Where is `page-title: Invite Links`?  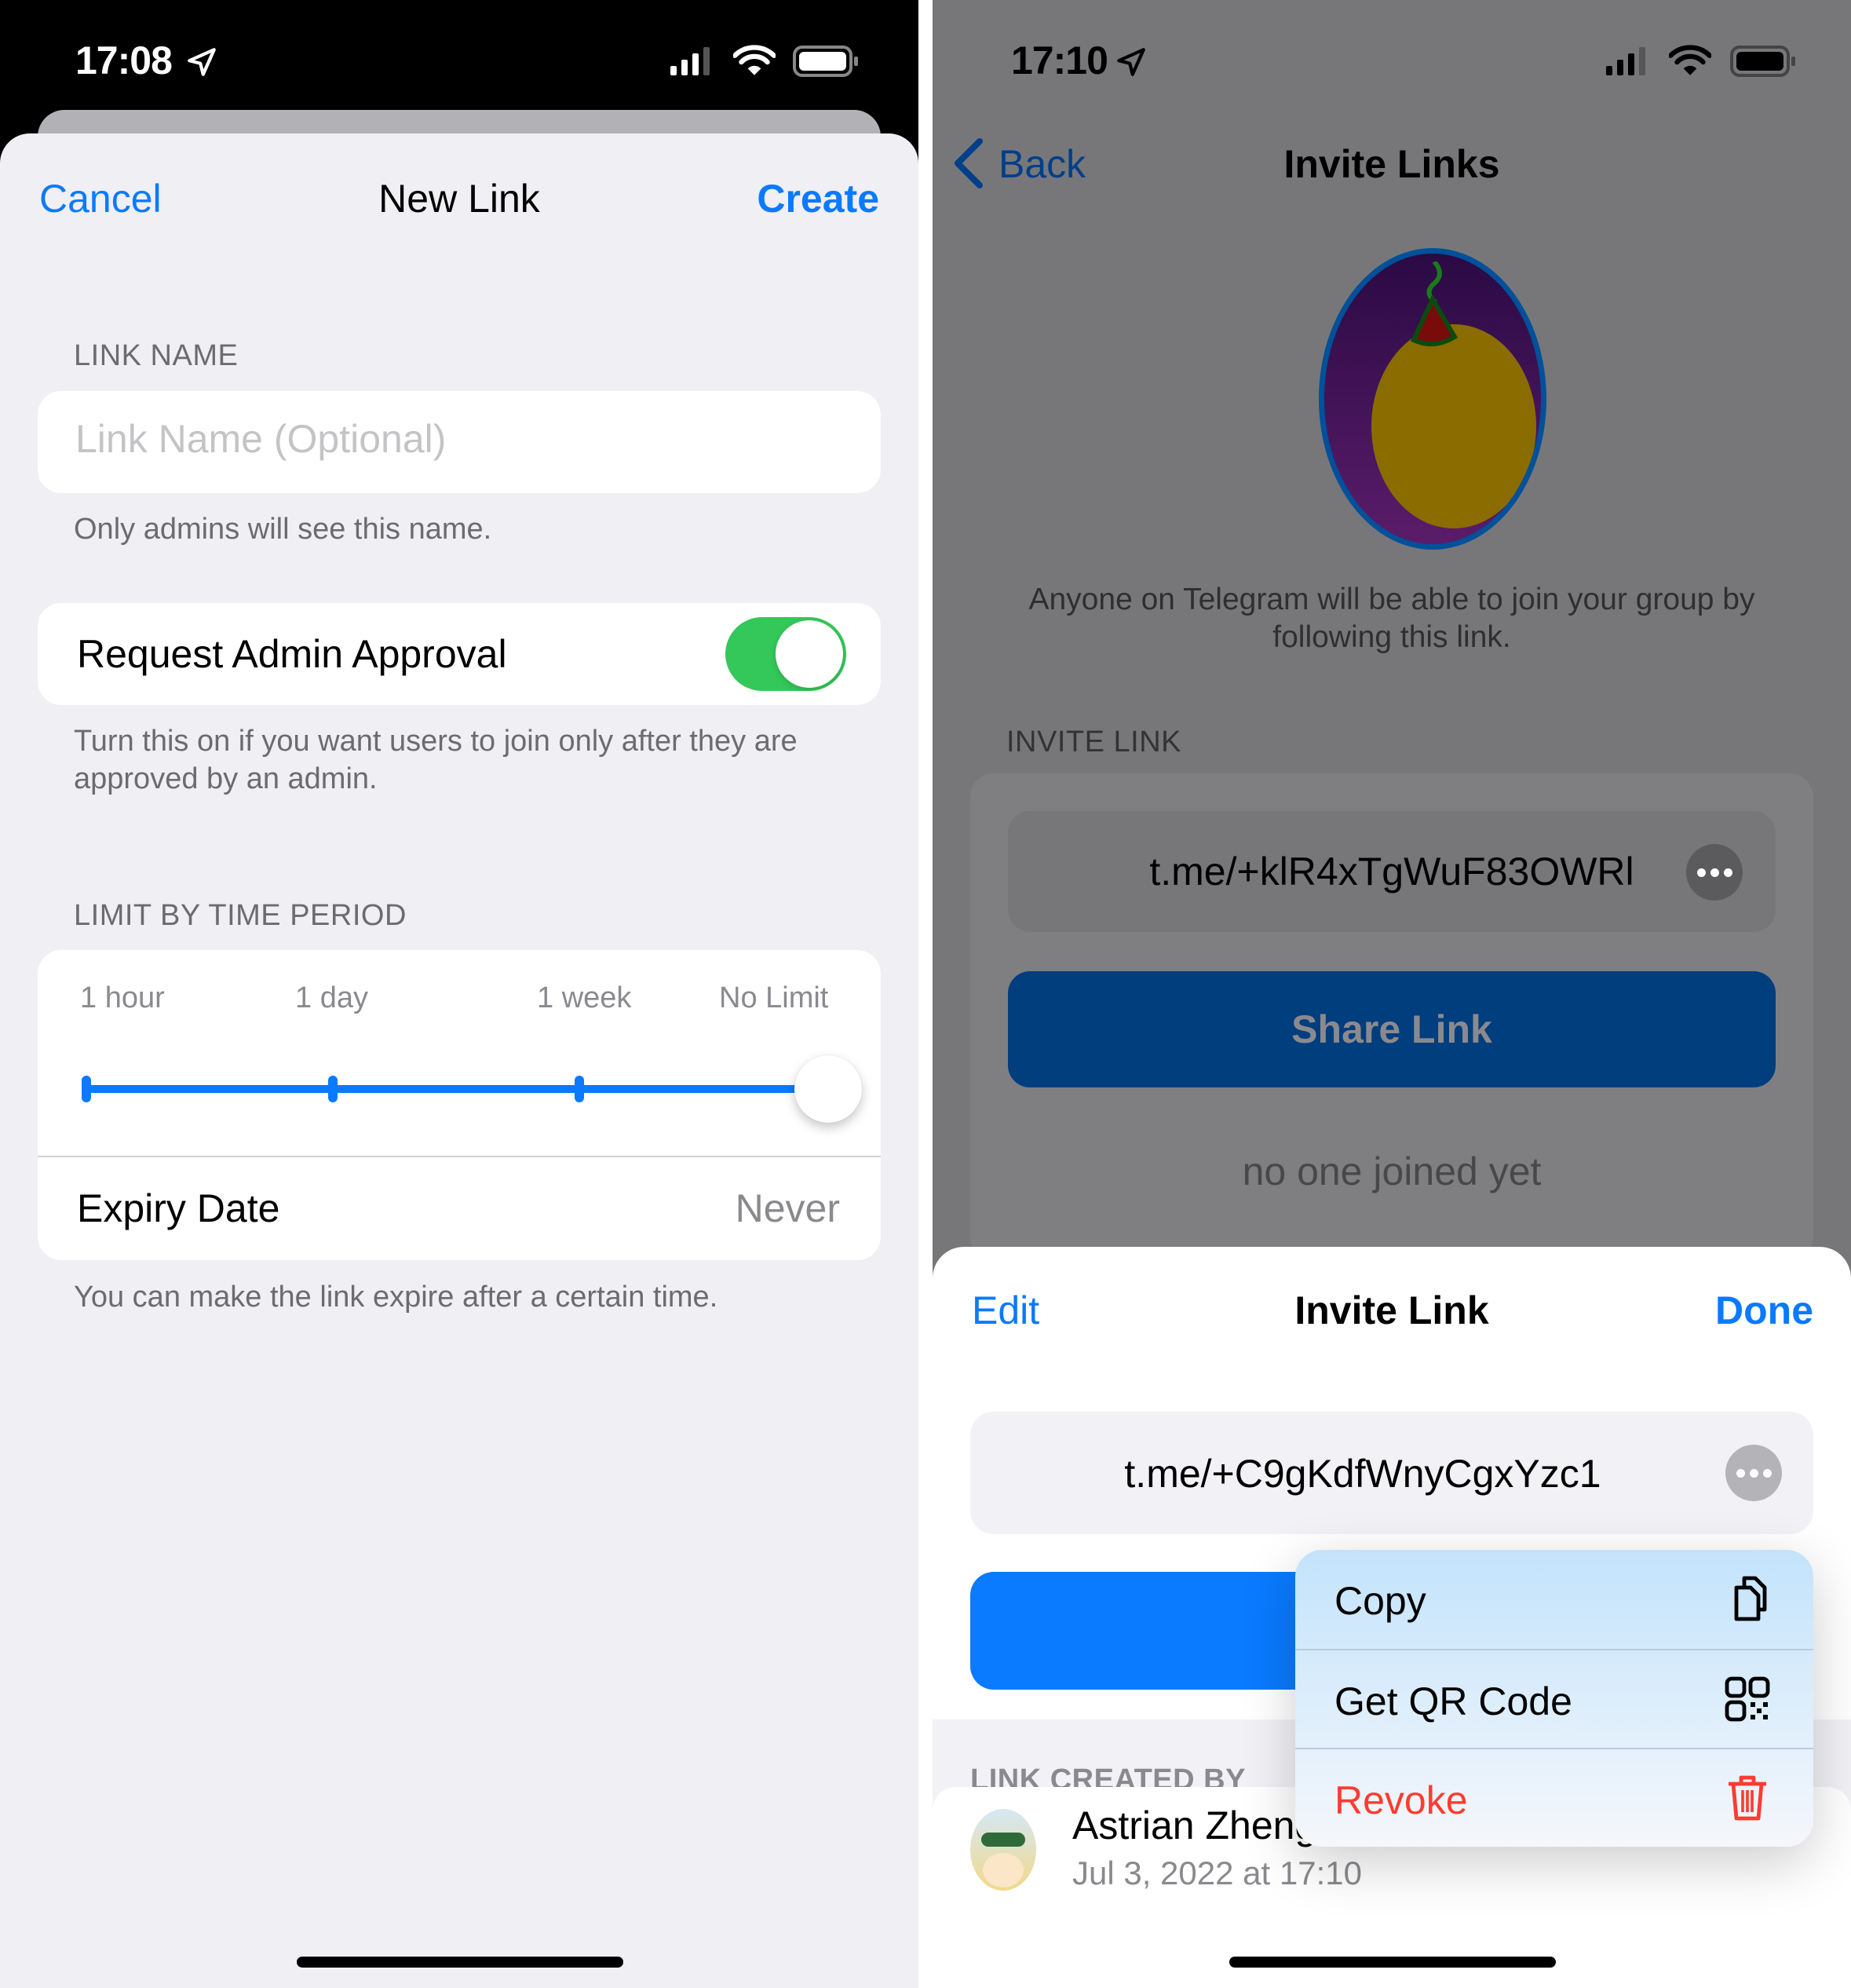 page-title: Invite Links is located at coordinates (1391, 164).